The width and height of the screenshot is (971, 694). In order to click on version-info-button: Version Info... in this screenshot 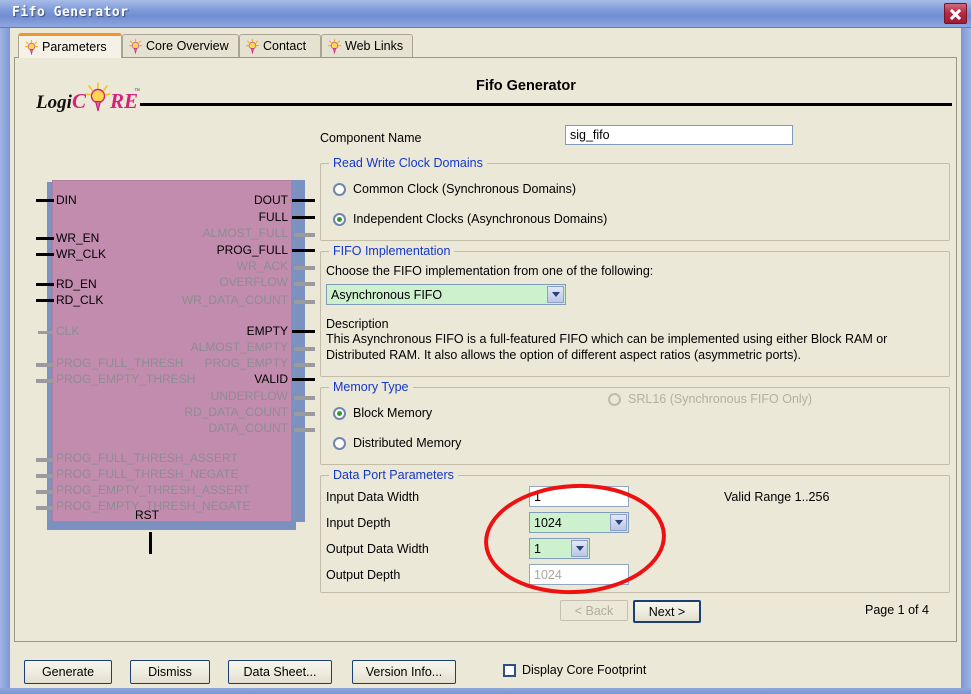, I will do `click(404, 672)`.